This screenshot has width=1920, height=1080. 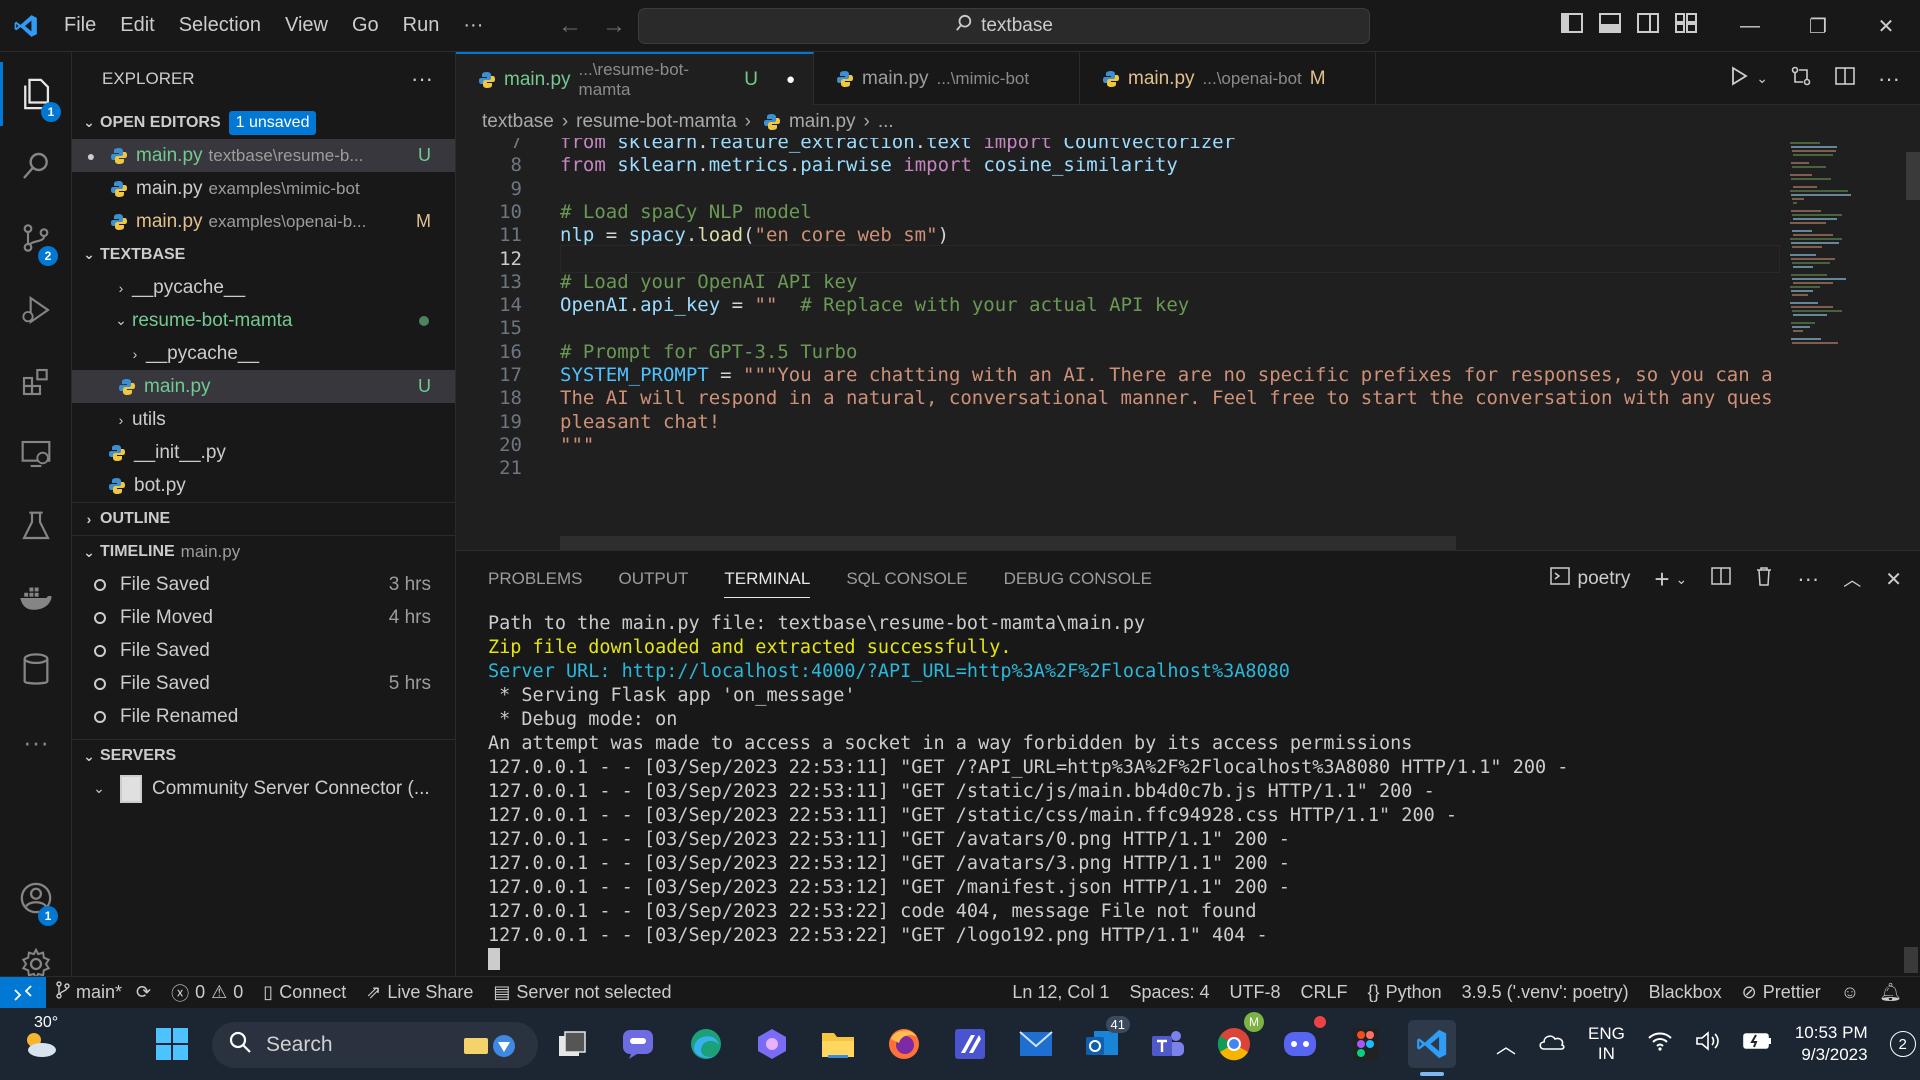 I want to click on folder-pycache-nested: › __pycache__, so click(x=263, y=353).